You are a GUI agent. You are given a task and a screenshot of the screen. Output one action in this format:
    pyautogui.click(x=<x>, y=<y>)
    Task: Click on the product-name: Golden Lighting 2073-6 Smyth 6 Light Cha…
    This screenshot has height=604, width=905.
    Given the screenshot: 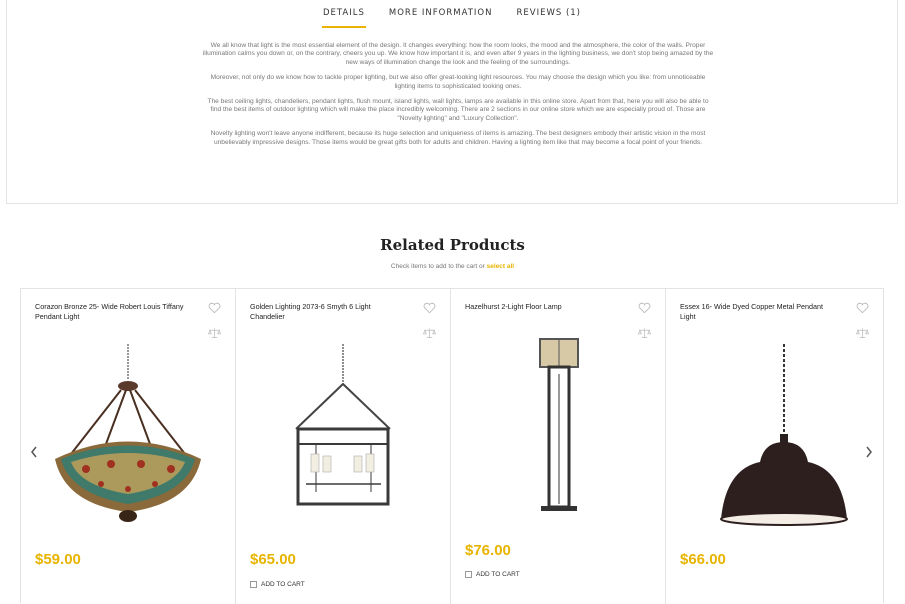 What is the action you would take?
    pyautogui.click(x=325, y=311)
    